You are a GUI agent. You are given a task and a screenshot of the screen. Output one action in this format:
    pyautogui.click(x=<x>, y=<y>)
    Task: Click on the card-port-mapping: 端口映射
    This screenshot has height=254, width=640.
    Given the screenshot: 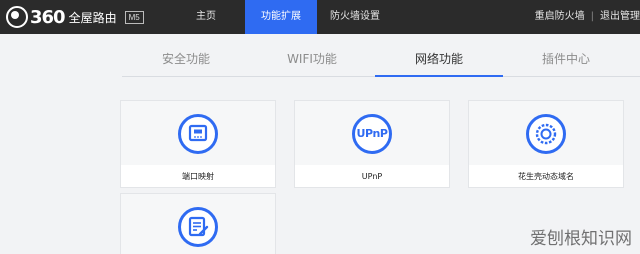 What is the action you would take?
    pyautogui.click(x=198, y=144)
    